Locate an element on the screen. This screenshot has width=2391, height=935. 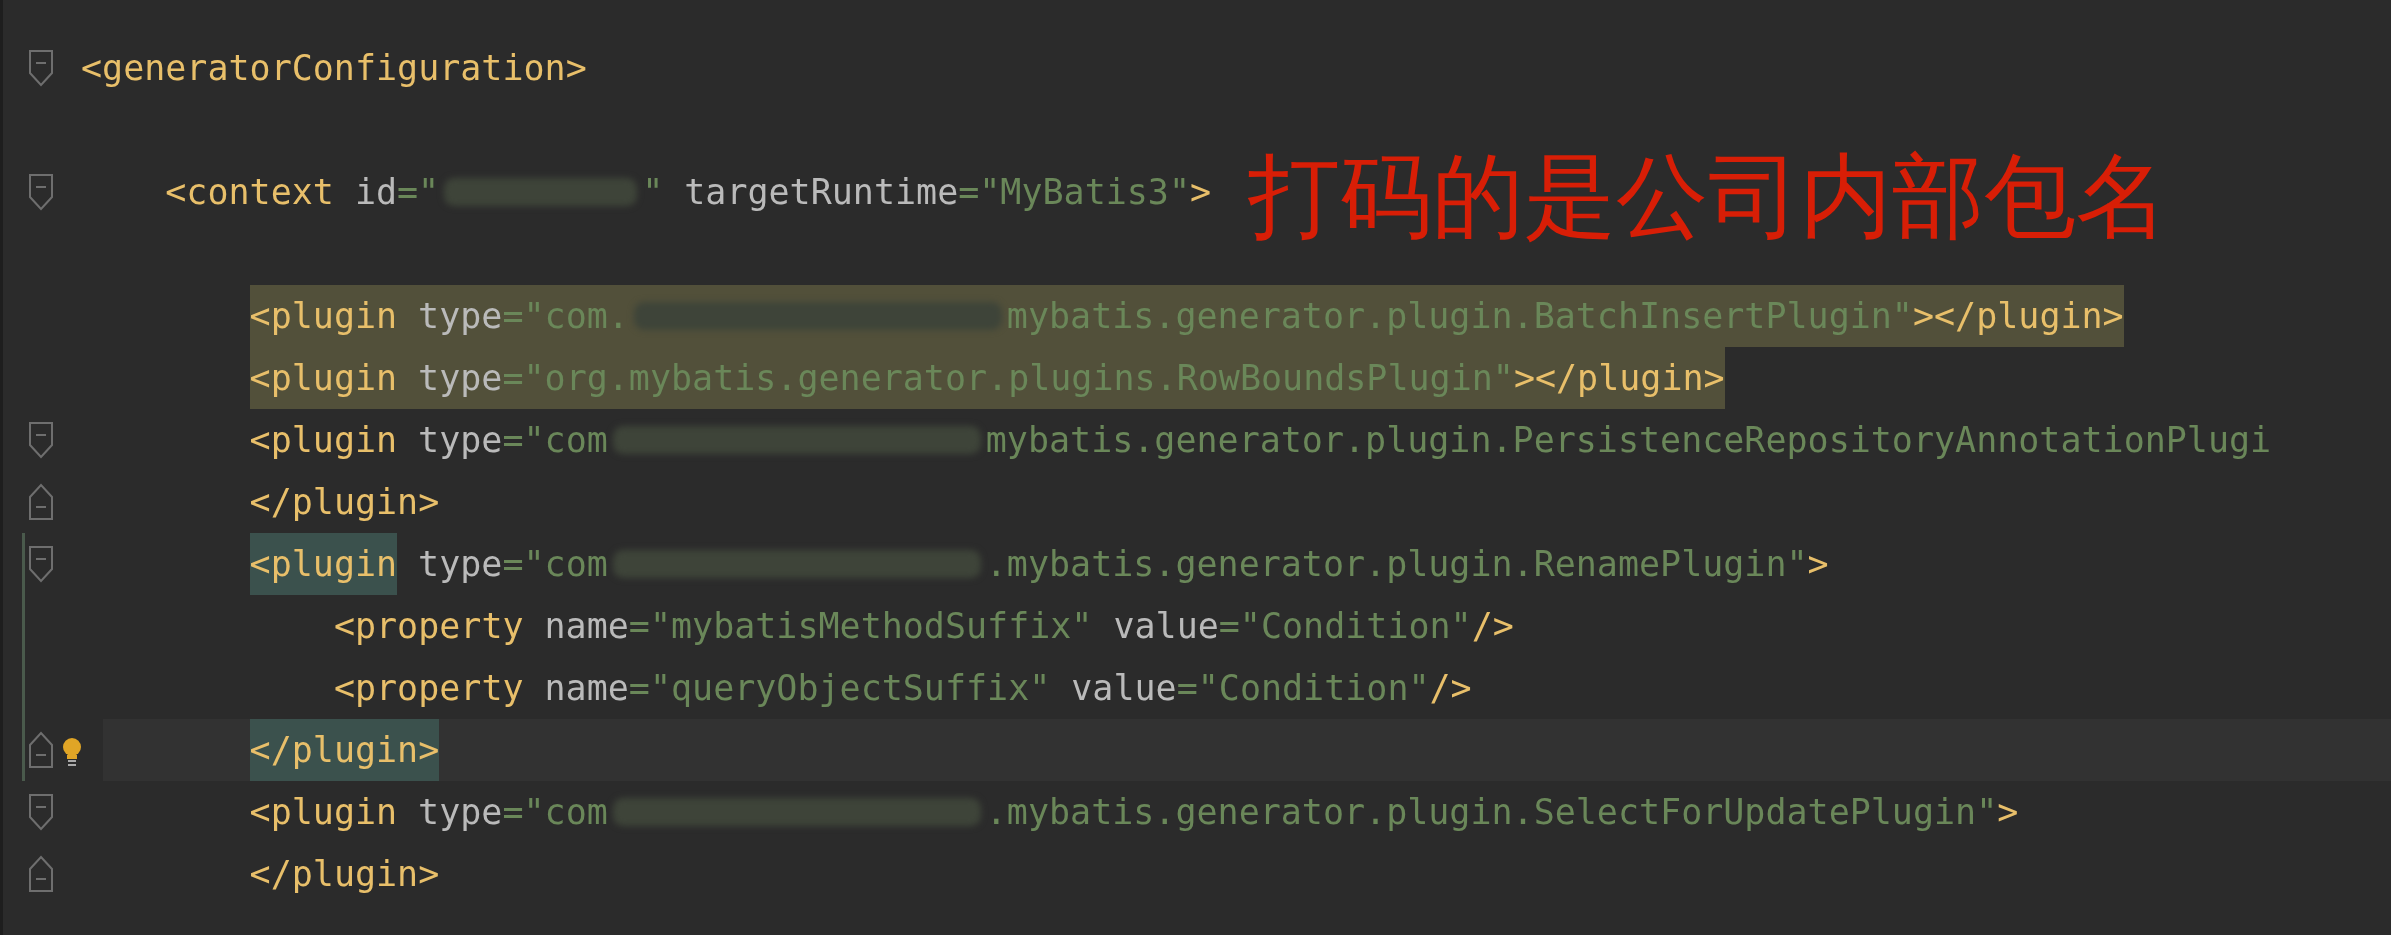
attribute-value: mybatis.generator.plugin.PersistenceRepositoryAnnotationPlugi is located at coordinates (1628, 440).